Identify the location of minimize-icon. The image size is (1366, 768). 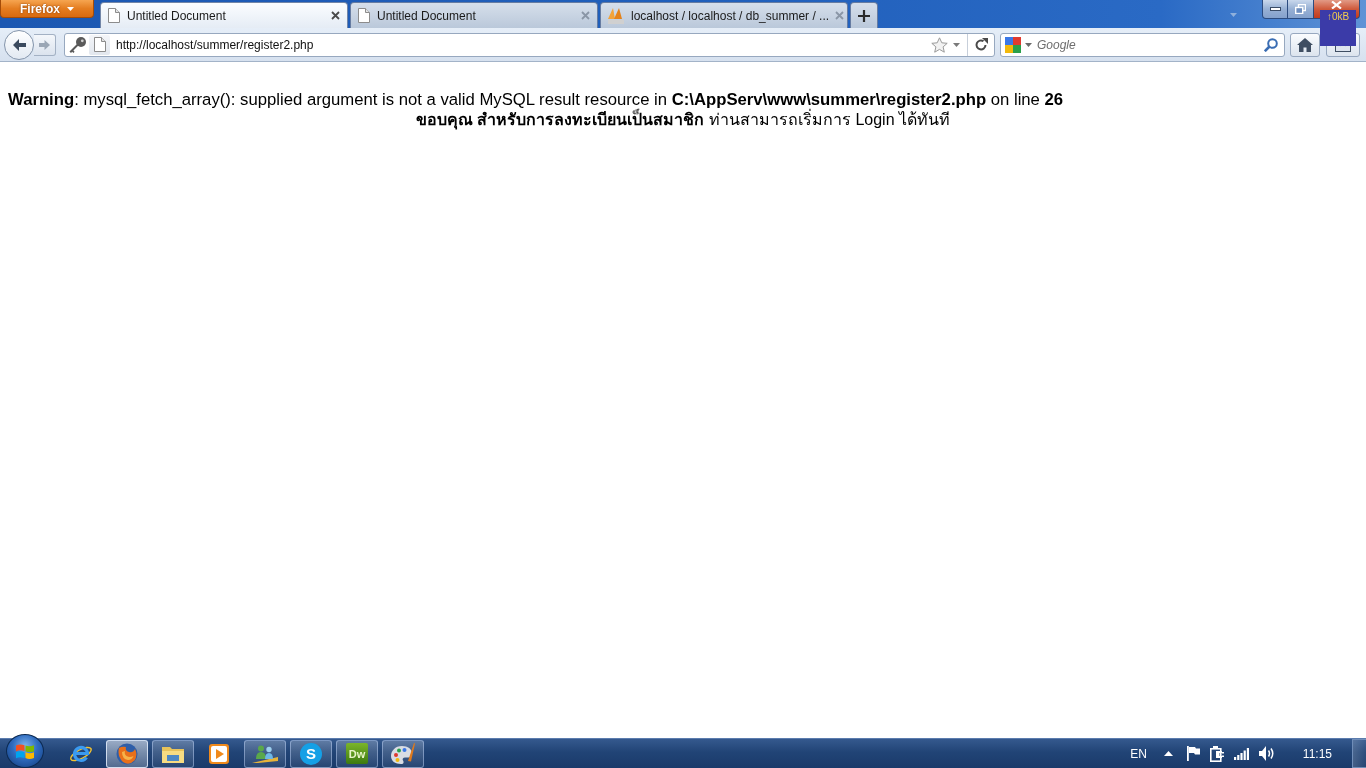
(1275, 9).